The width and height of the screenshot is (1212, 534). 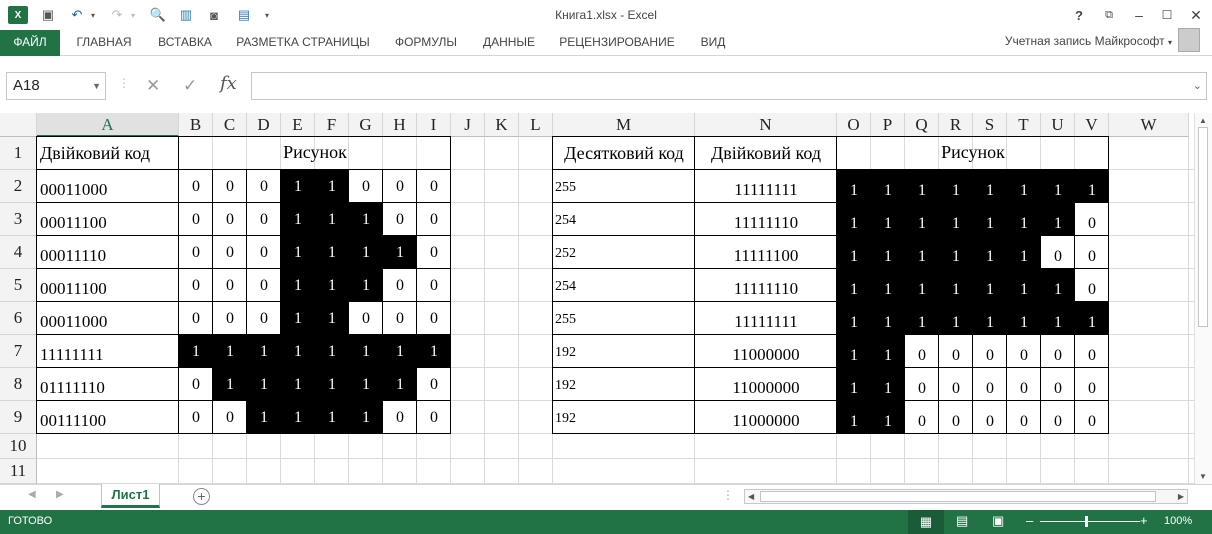 I want to click on column-header-j: J, so click(x=468, y=125).